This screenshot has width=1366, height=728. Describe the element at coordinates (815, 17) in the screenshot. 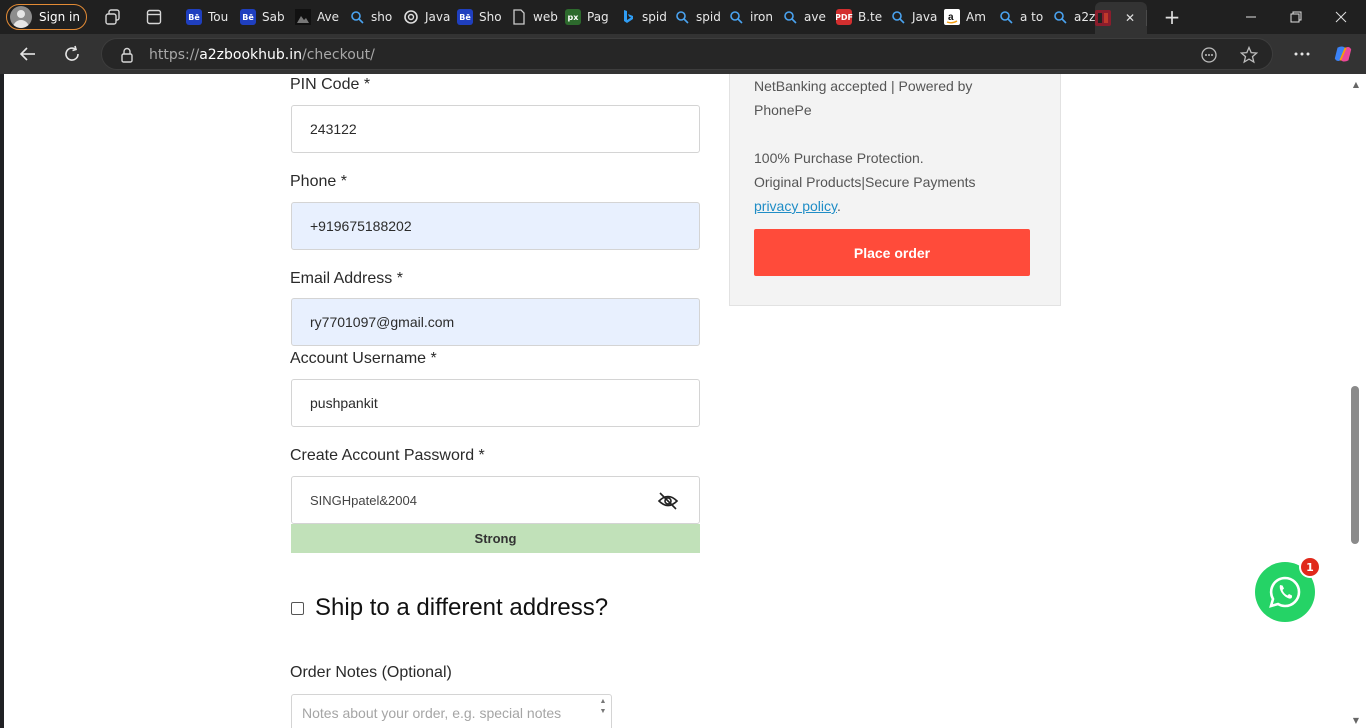

I see `tab-title: ave` at that location.